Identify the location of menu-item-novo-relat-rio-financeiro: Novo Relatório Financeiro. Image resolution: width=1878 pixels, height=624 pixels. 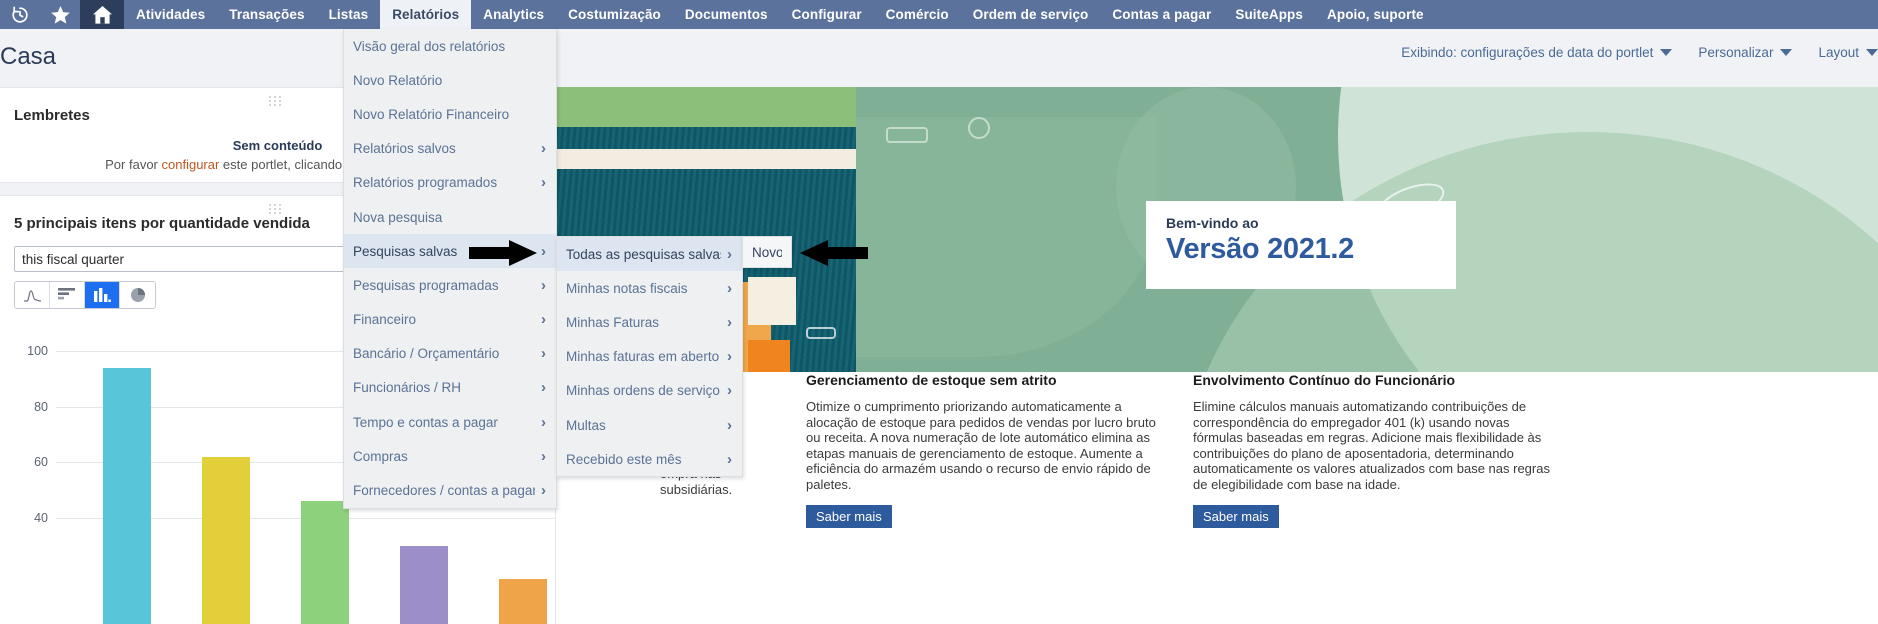
(450, 114).